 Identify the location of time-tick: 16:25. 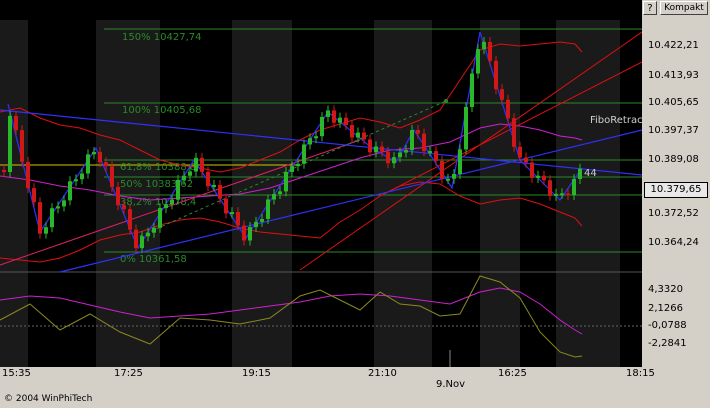
(512, 373).